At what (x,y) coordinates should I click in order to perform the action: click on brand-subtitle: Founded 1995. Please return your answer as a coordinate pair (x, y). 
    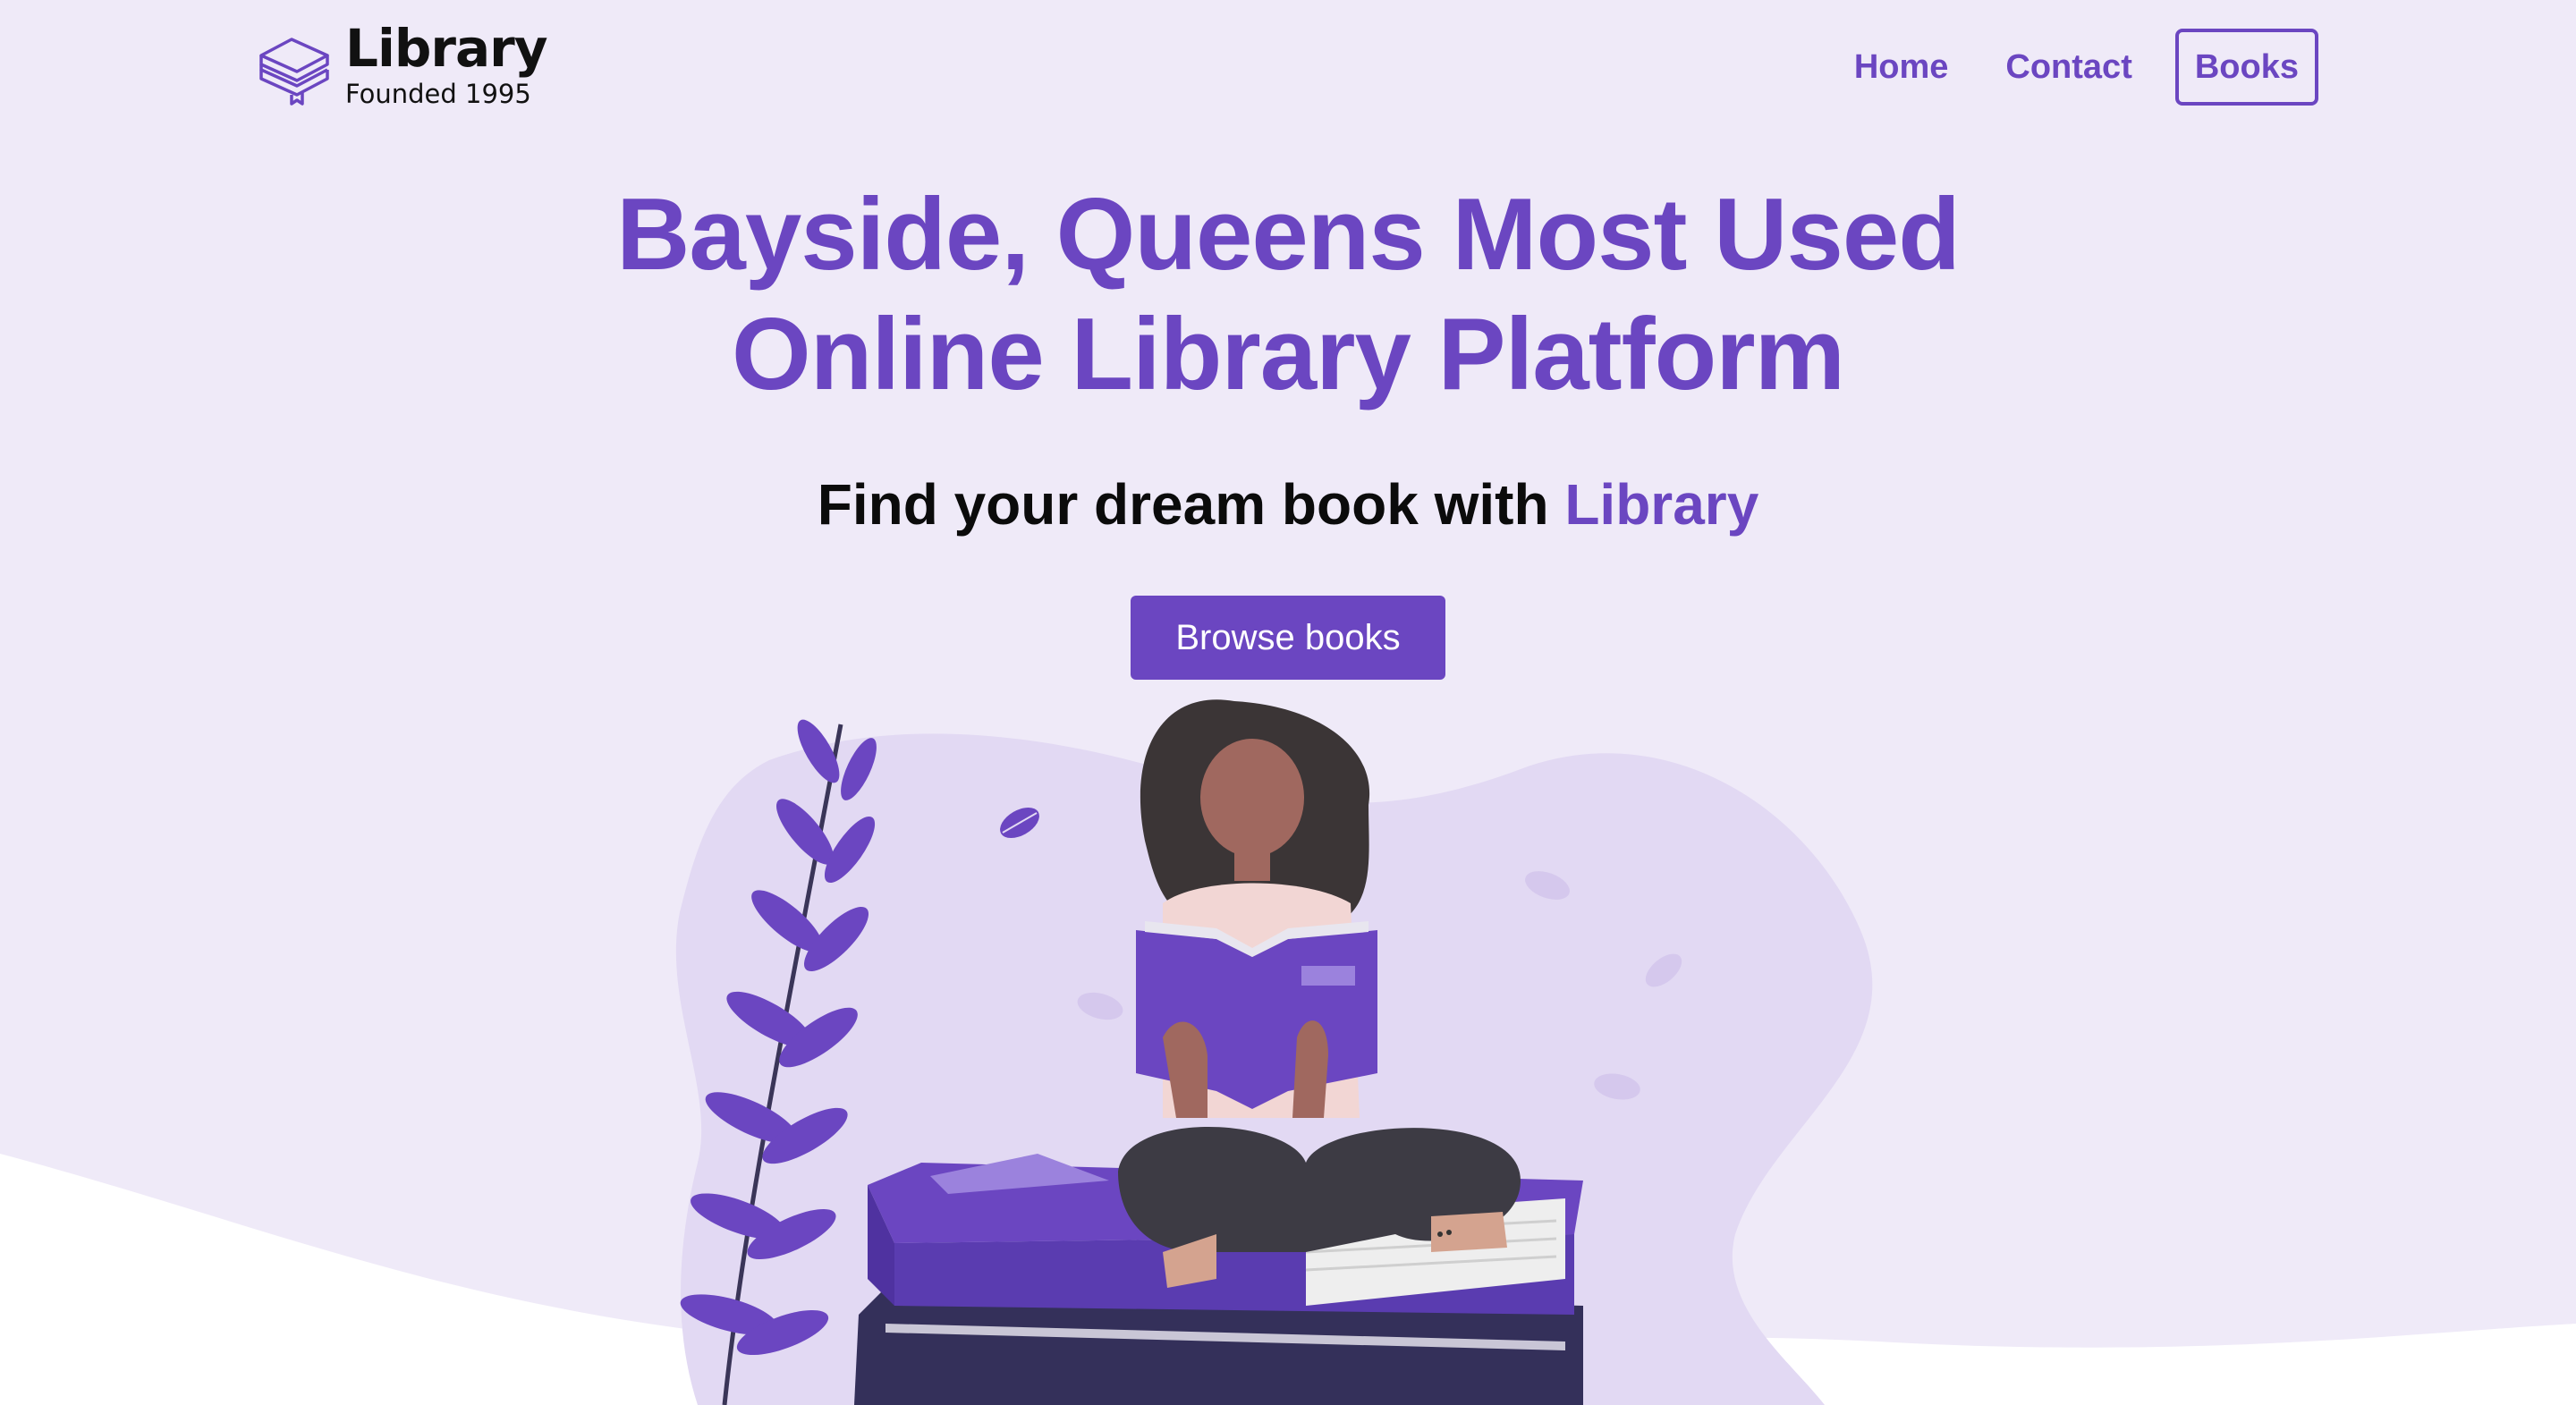
    Looking at the image, I should click on (438, 94).